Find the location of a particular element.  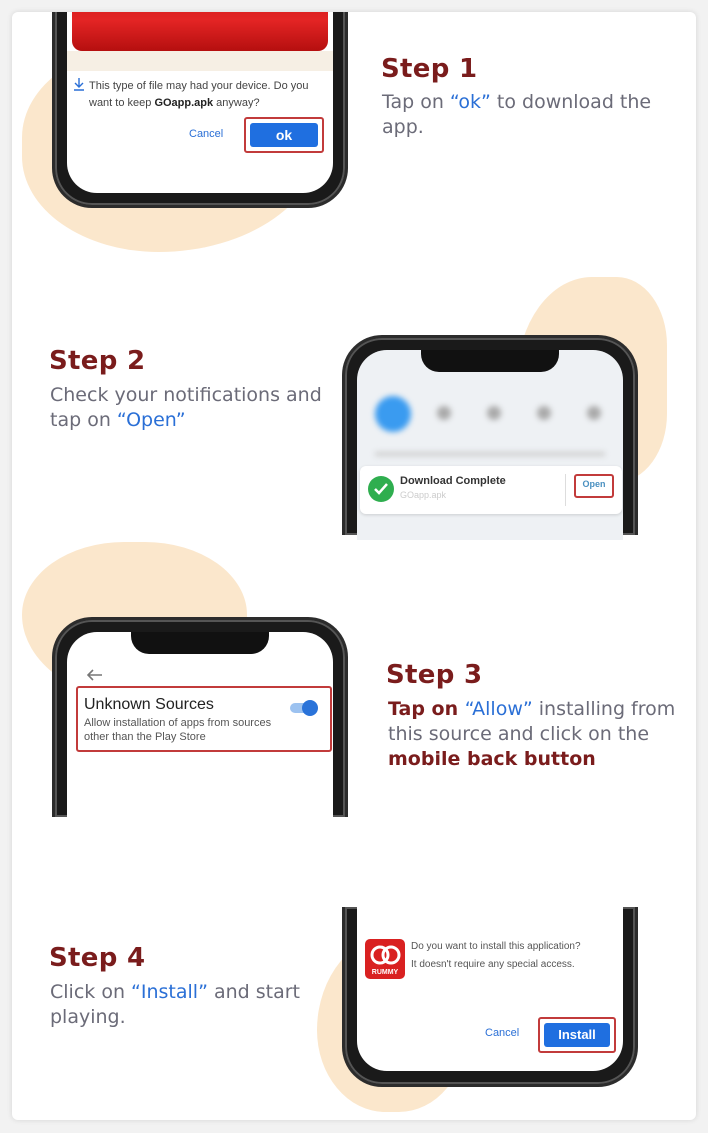

install-button: Install is located at coordinates (577, 1035).